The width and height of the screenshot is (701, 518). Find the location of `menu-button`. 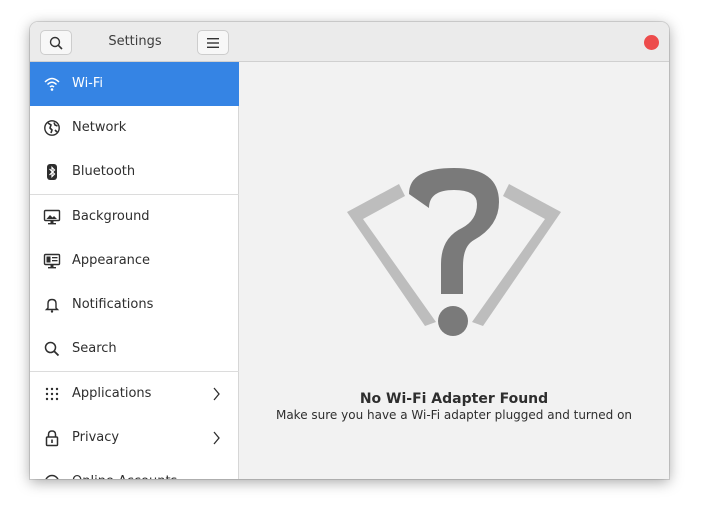

menu-button is located at coordinates (213, 42).